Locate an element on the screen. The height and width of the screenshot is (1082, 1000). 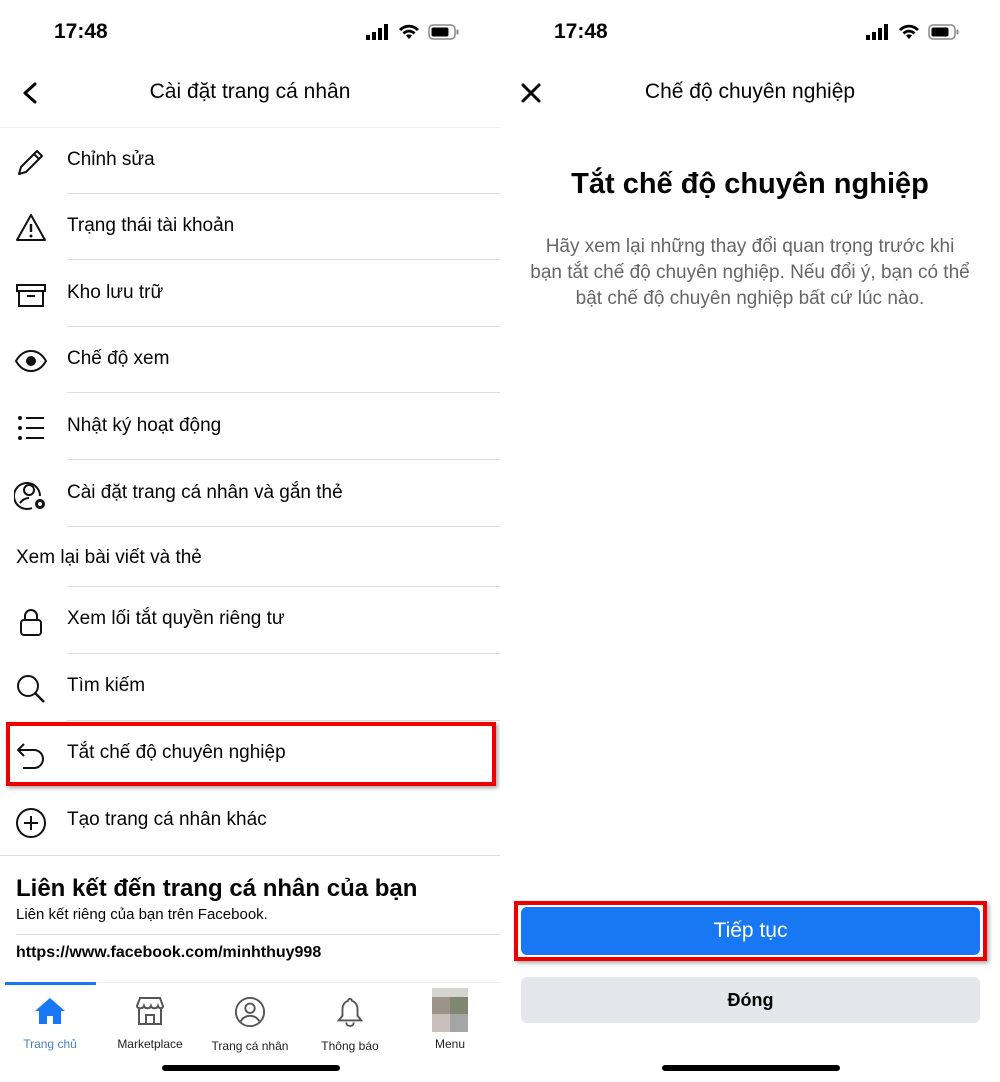
tab-label: Menu is located at coordinates (450, 1044).